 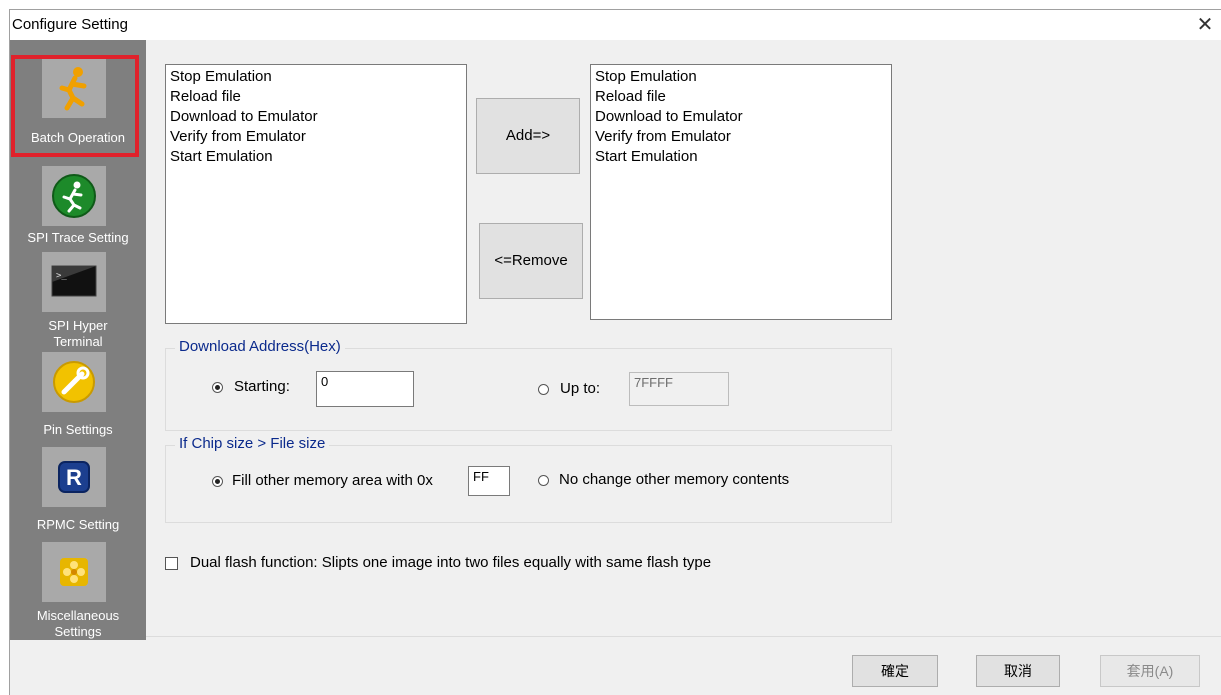 I want to click on selection-highlight, so click(x=75, y=106).